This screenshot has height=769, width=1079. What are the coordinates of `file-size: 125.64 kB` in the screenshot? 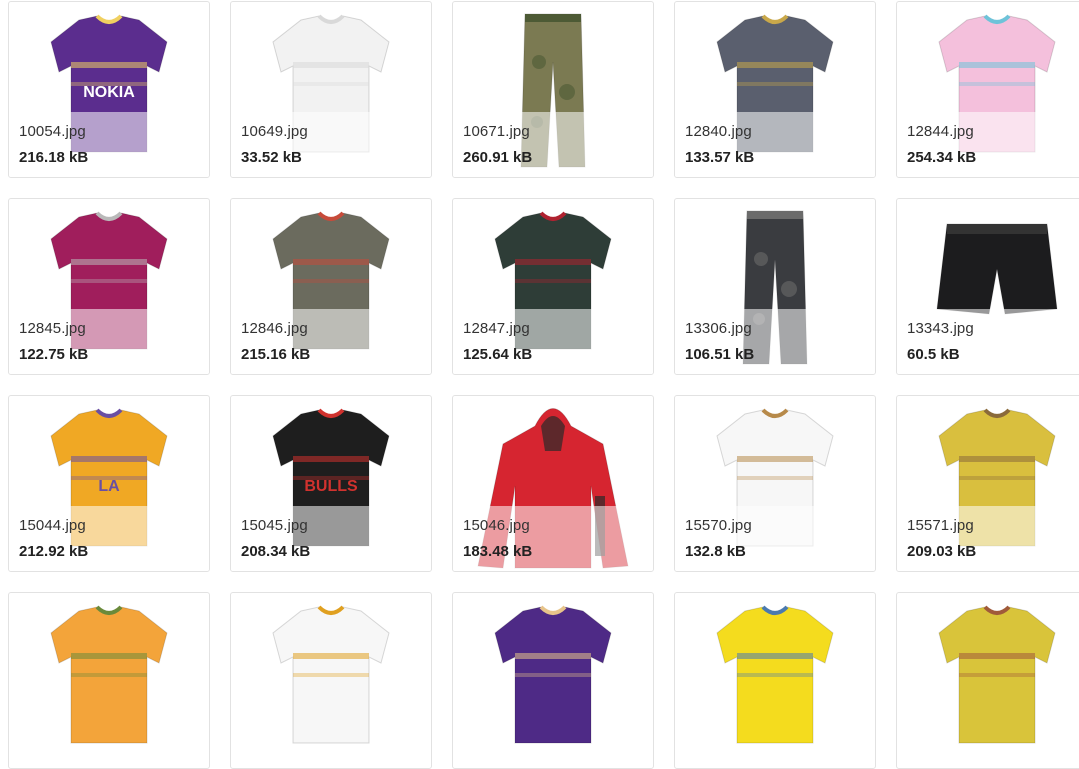 It's located at (498, 354).